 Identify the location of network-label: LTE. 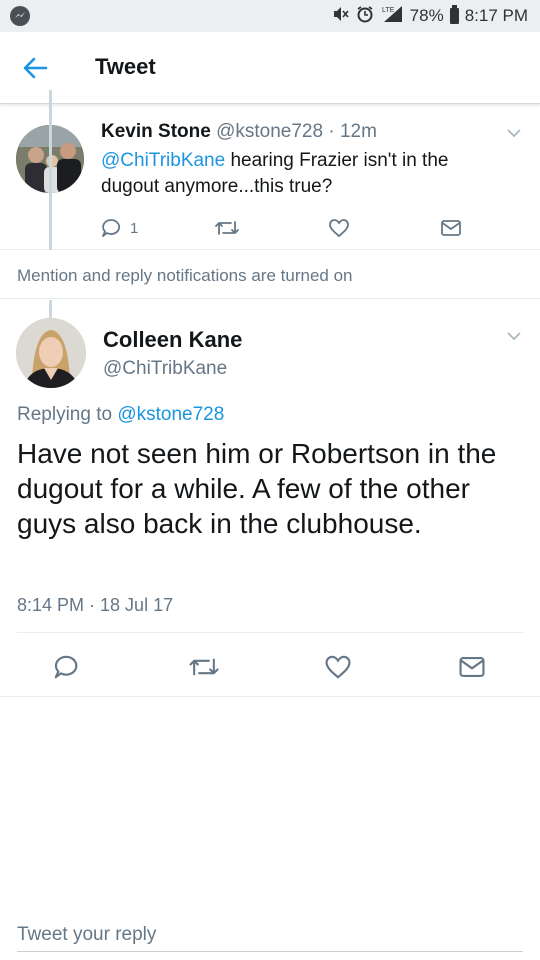
(388, 10).